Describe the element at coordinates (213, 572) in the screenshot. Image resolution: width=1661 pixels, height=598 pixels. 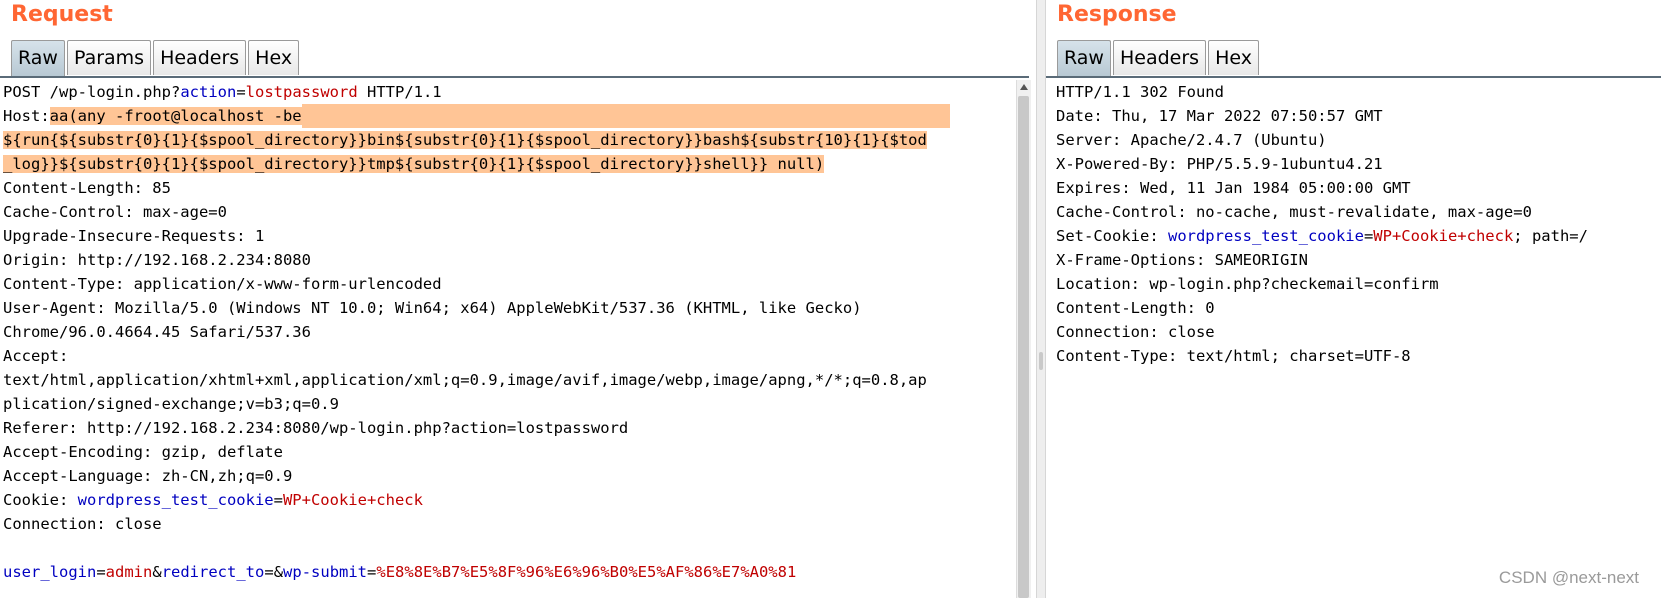
I see `param-name: redirect_to` at that location.